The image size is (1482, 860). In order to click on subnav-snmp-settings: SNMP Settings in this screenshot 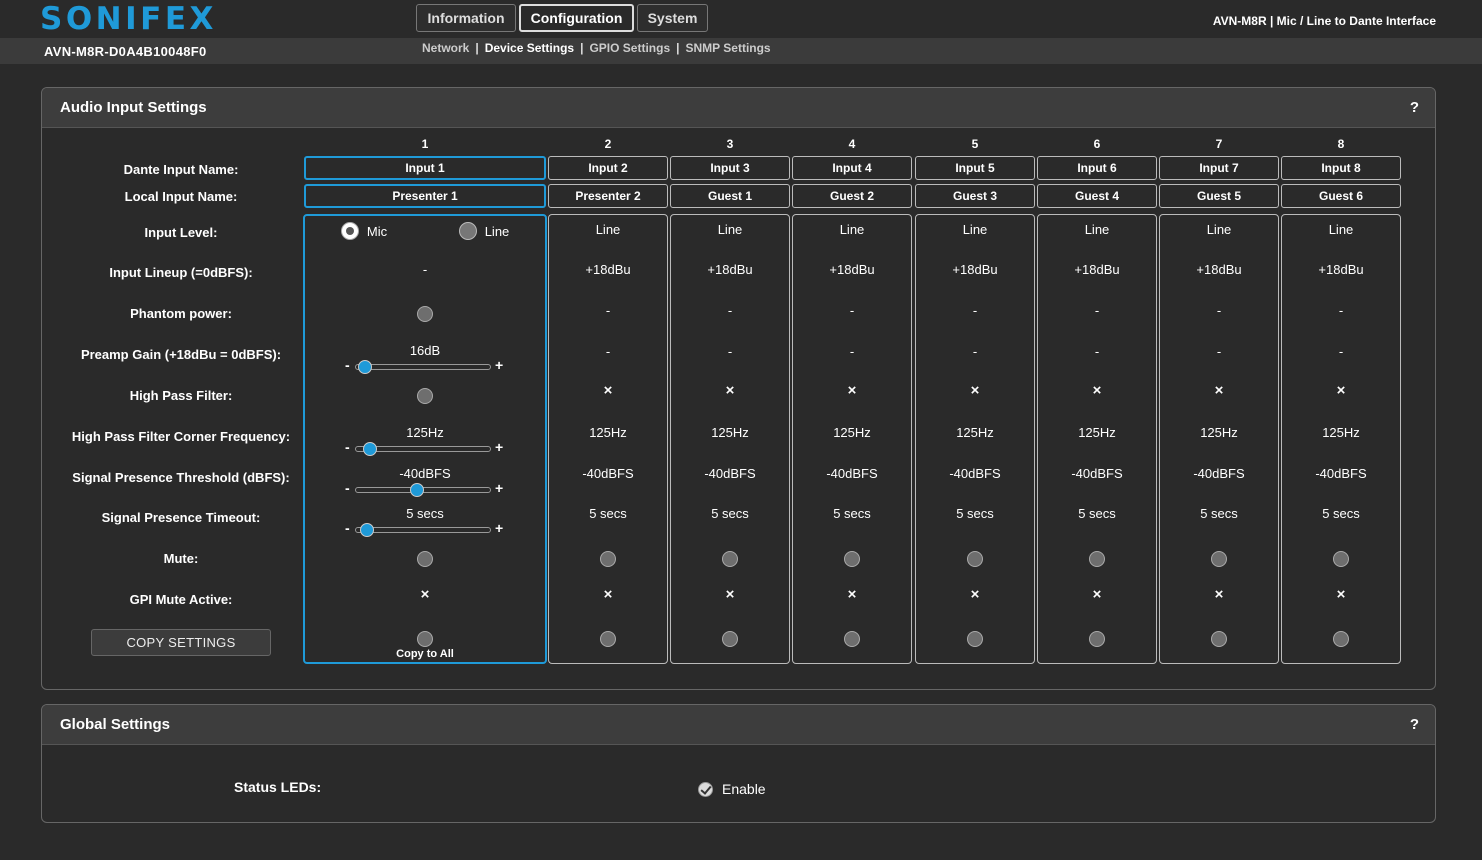, I will do `click(727, 48)`.